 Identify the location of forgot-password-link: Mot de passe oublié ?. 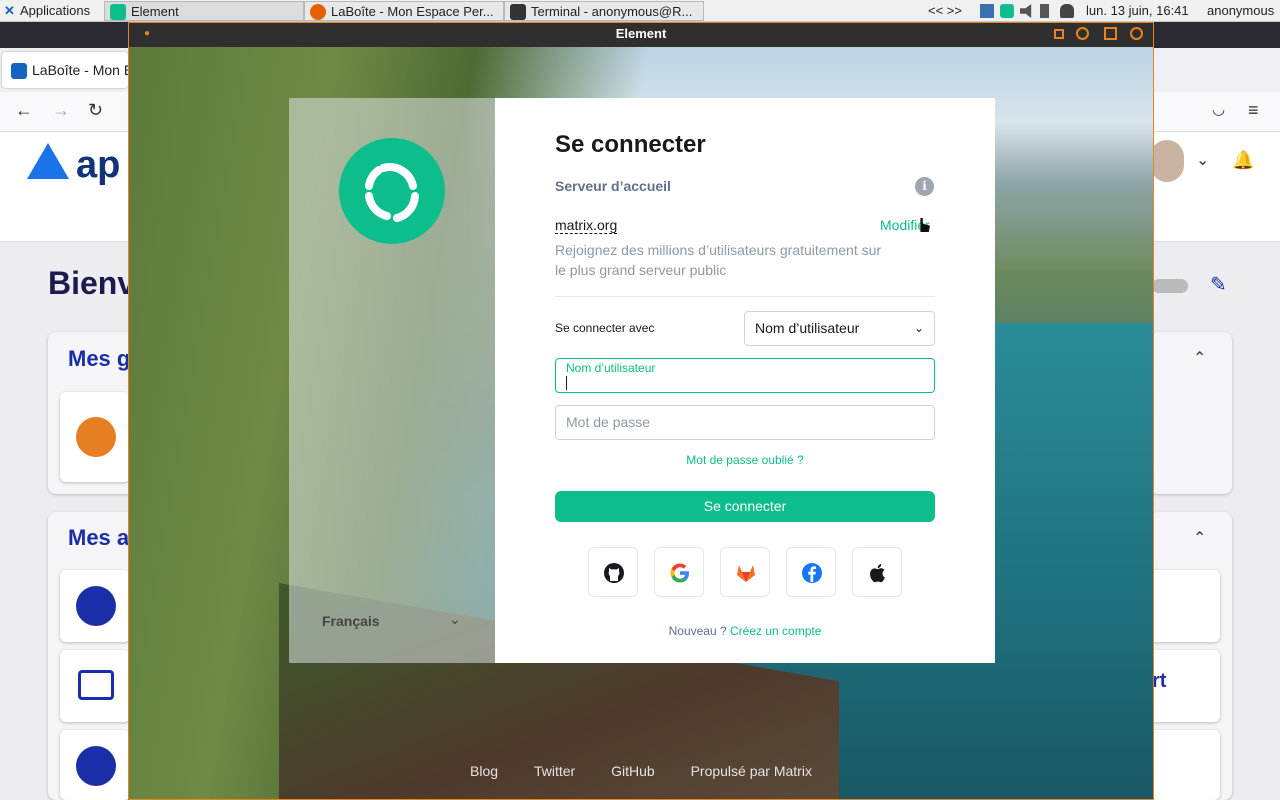
(745, 460).